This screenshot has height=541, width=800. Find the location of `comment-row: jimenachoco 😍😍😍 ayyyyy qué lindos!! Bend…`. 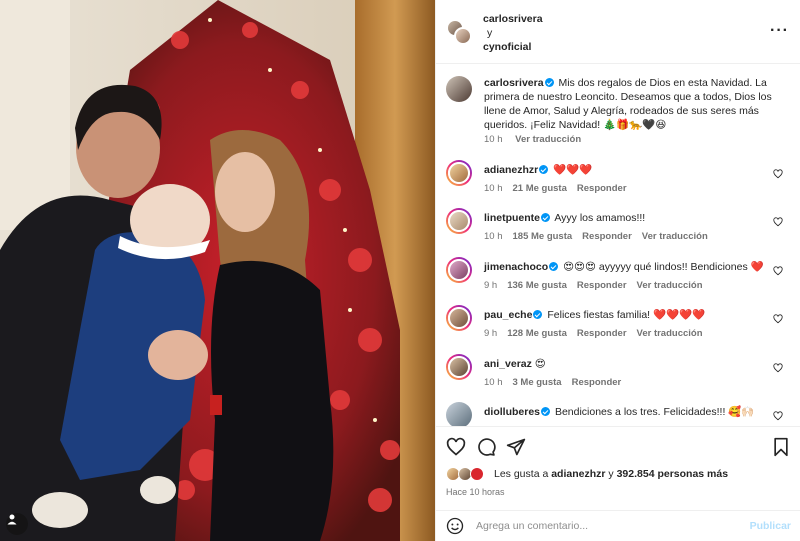

comment-row: jimenachoco 😍😍😍 ayyyyy qué lindos!! Bend… is located at coordinates (618, 279).